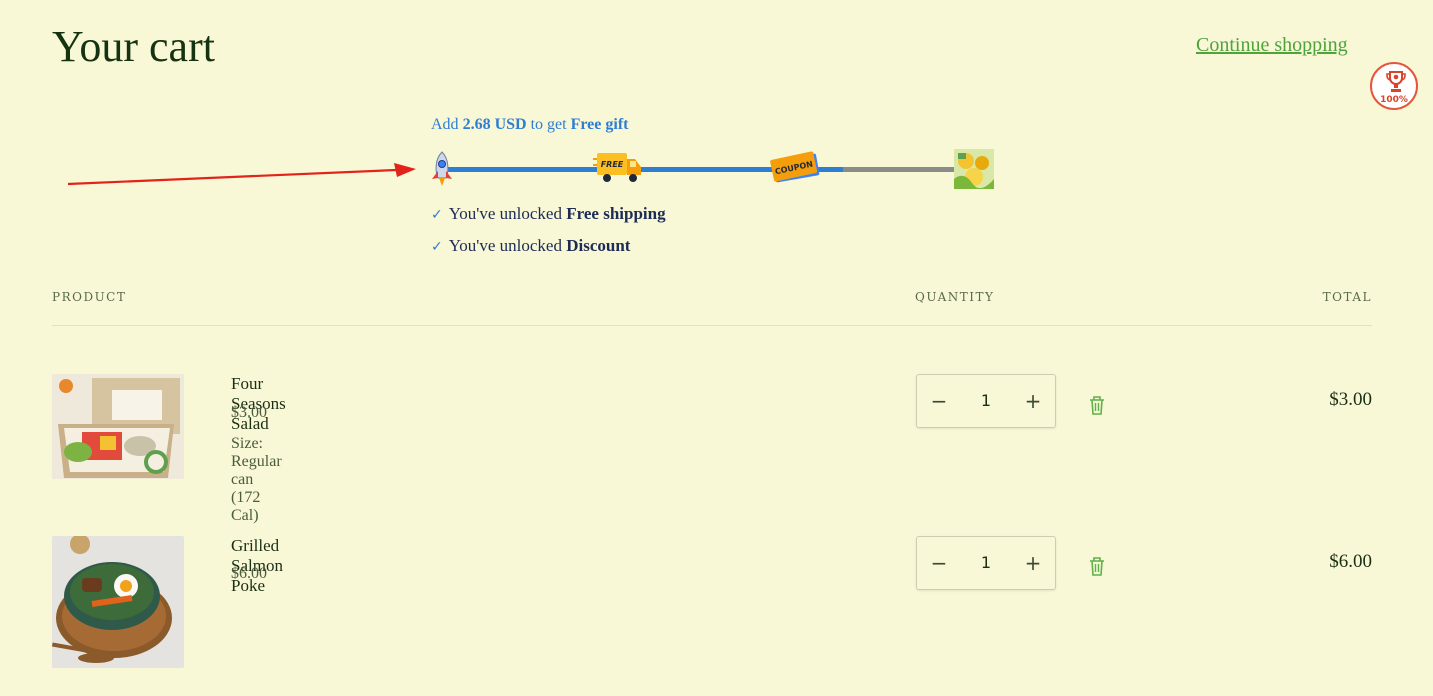  What do you see at coordinates (955, 297) in the screenshot?
I see `column-header-quantity: QUANTITY` at bounding box center [955, 297].